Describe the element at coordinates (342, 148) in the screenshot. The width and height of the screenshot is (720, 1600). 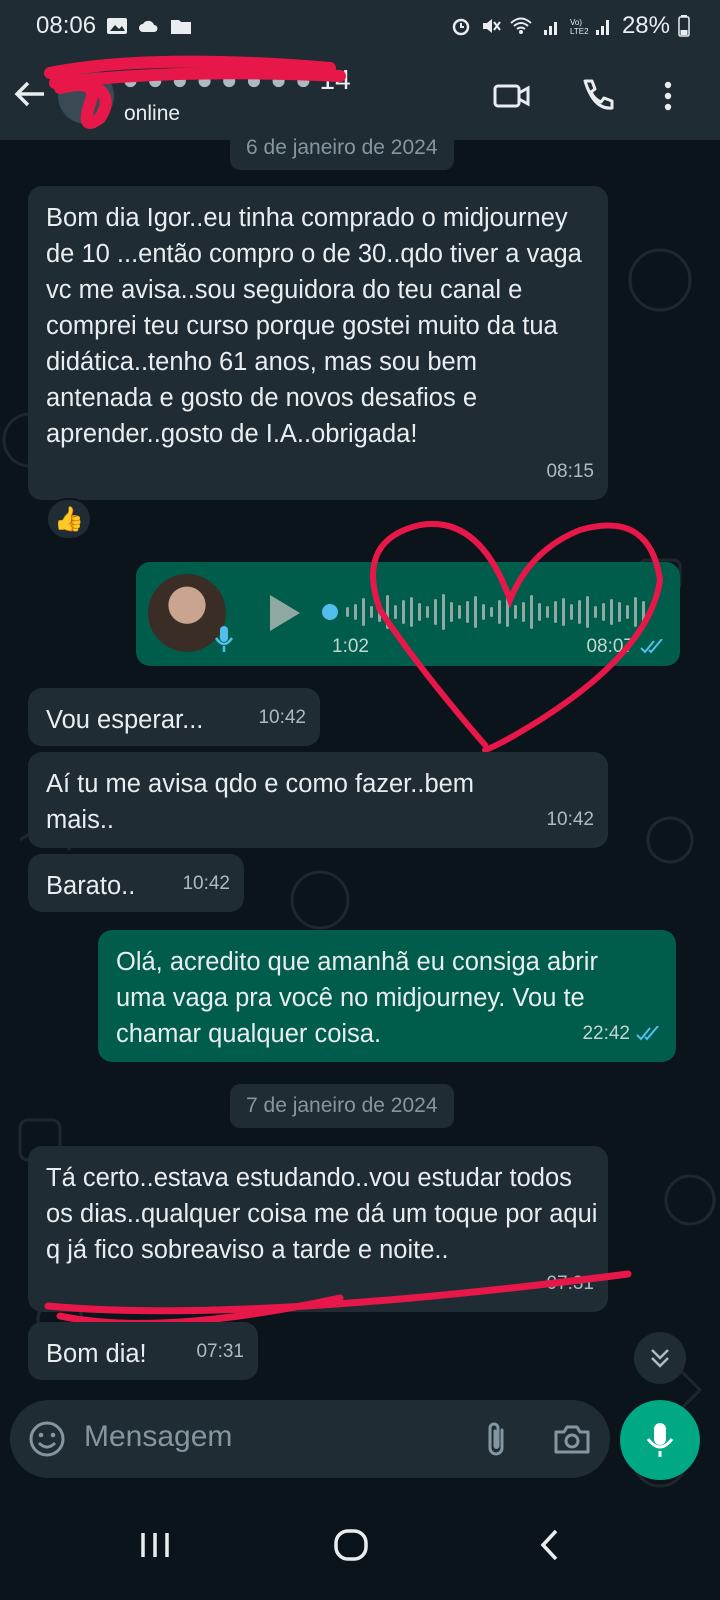
I see `date-separator: 6 de janeiro de 2024` at that location.